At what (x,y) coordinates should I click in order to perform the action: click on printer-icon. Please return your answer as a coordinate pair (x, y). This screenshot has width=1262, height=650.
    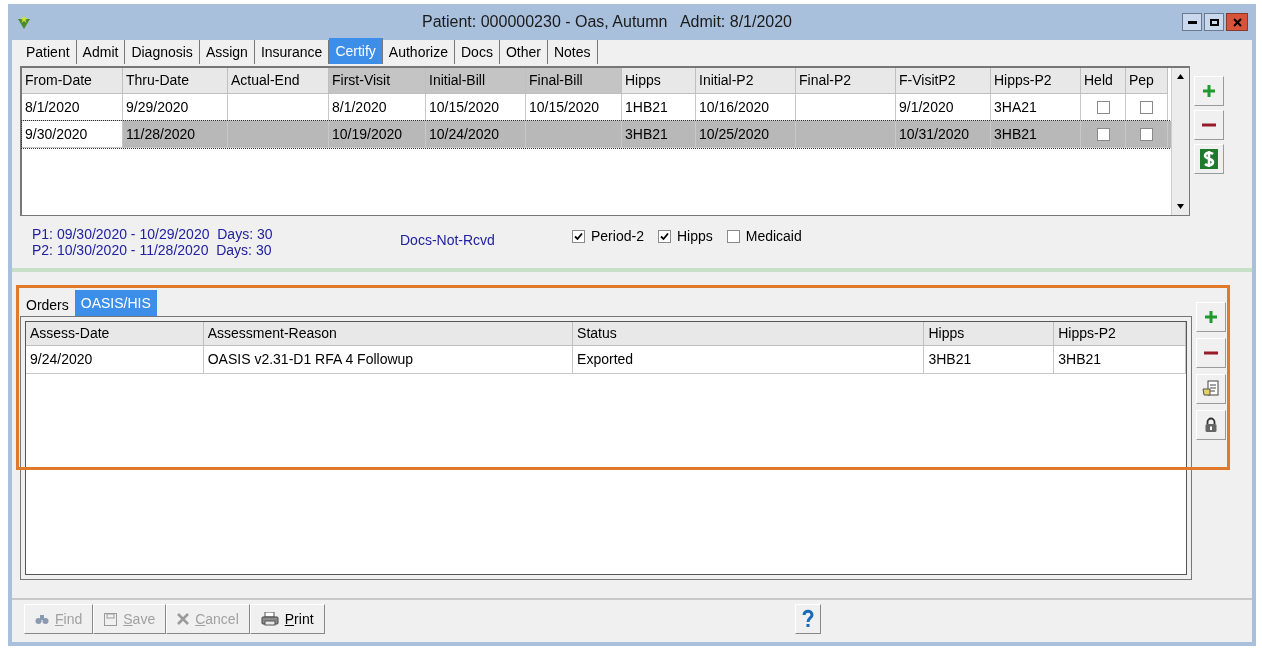
    Looking at the image, I should click on (269, 619).